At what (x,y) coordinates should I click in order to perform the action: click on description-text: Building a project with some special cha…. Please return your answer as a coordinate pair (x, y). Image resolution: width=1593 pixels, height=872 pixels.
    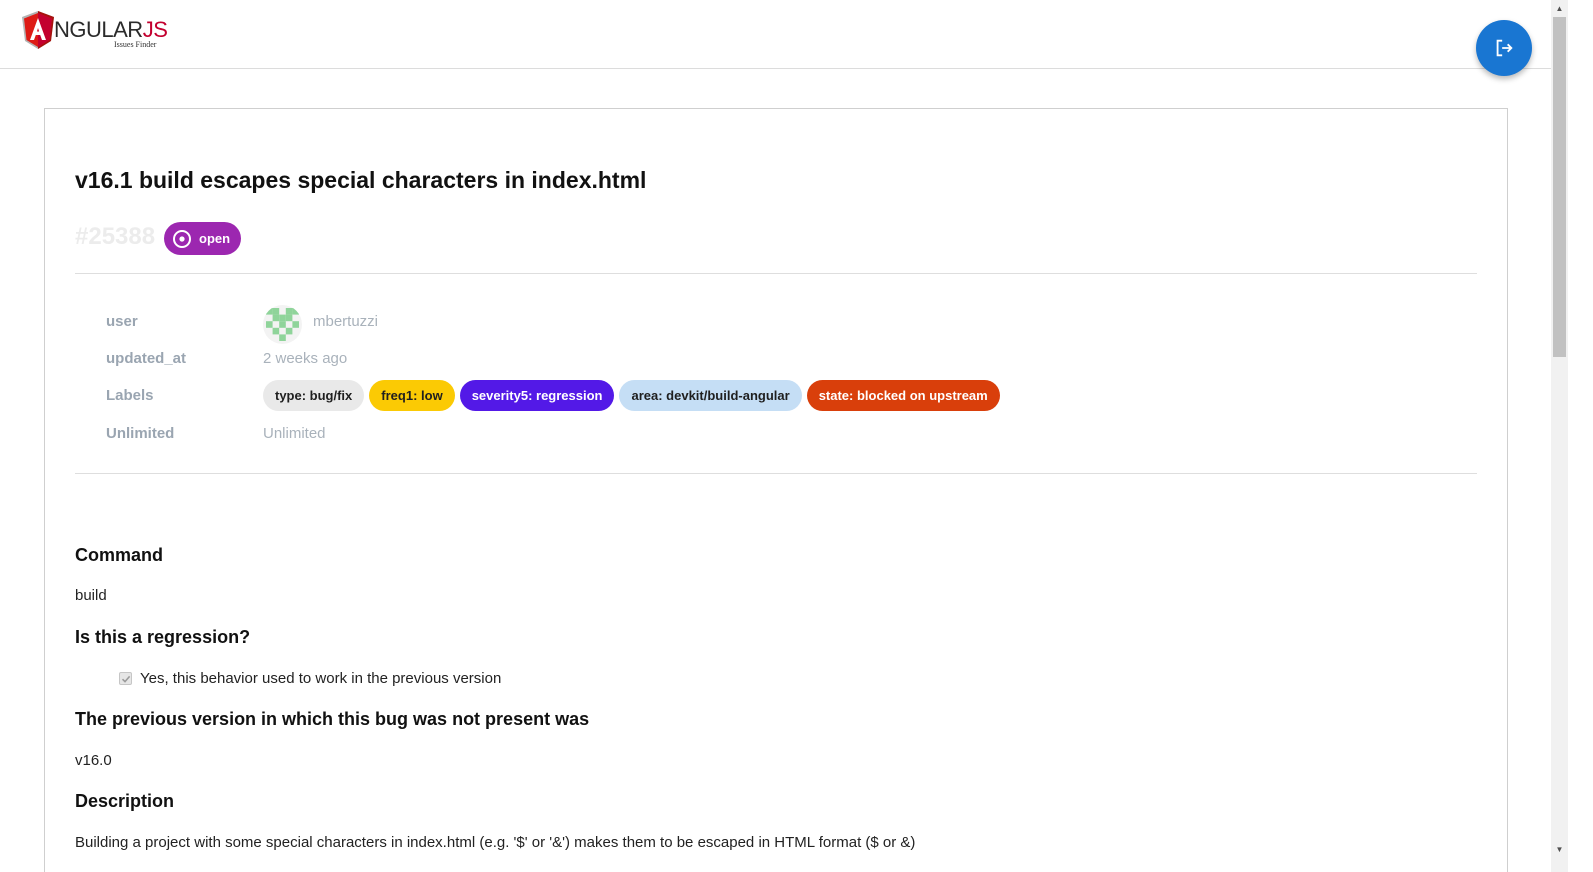
    Looking at the image, I should click on (495, 842).